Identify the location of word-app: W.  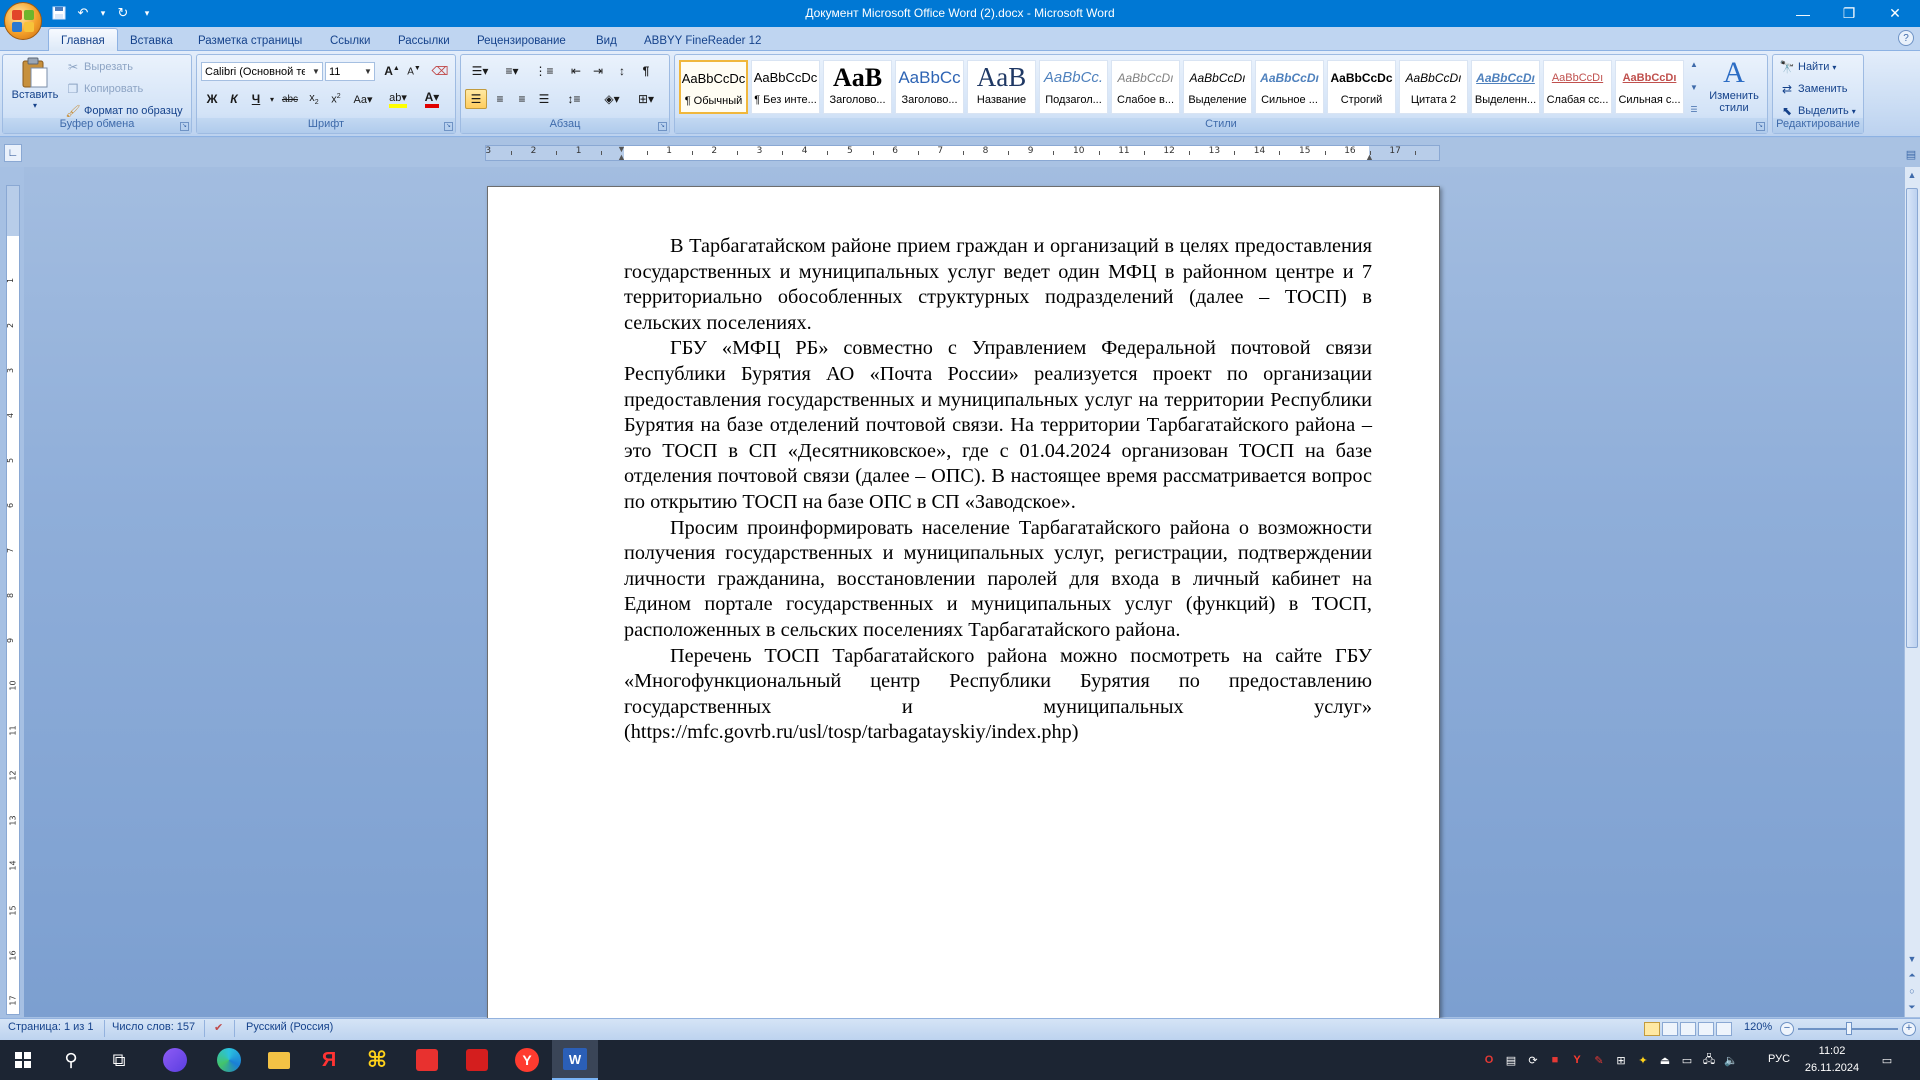
(575, 1060).